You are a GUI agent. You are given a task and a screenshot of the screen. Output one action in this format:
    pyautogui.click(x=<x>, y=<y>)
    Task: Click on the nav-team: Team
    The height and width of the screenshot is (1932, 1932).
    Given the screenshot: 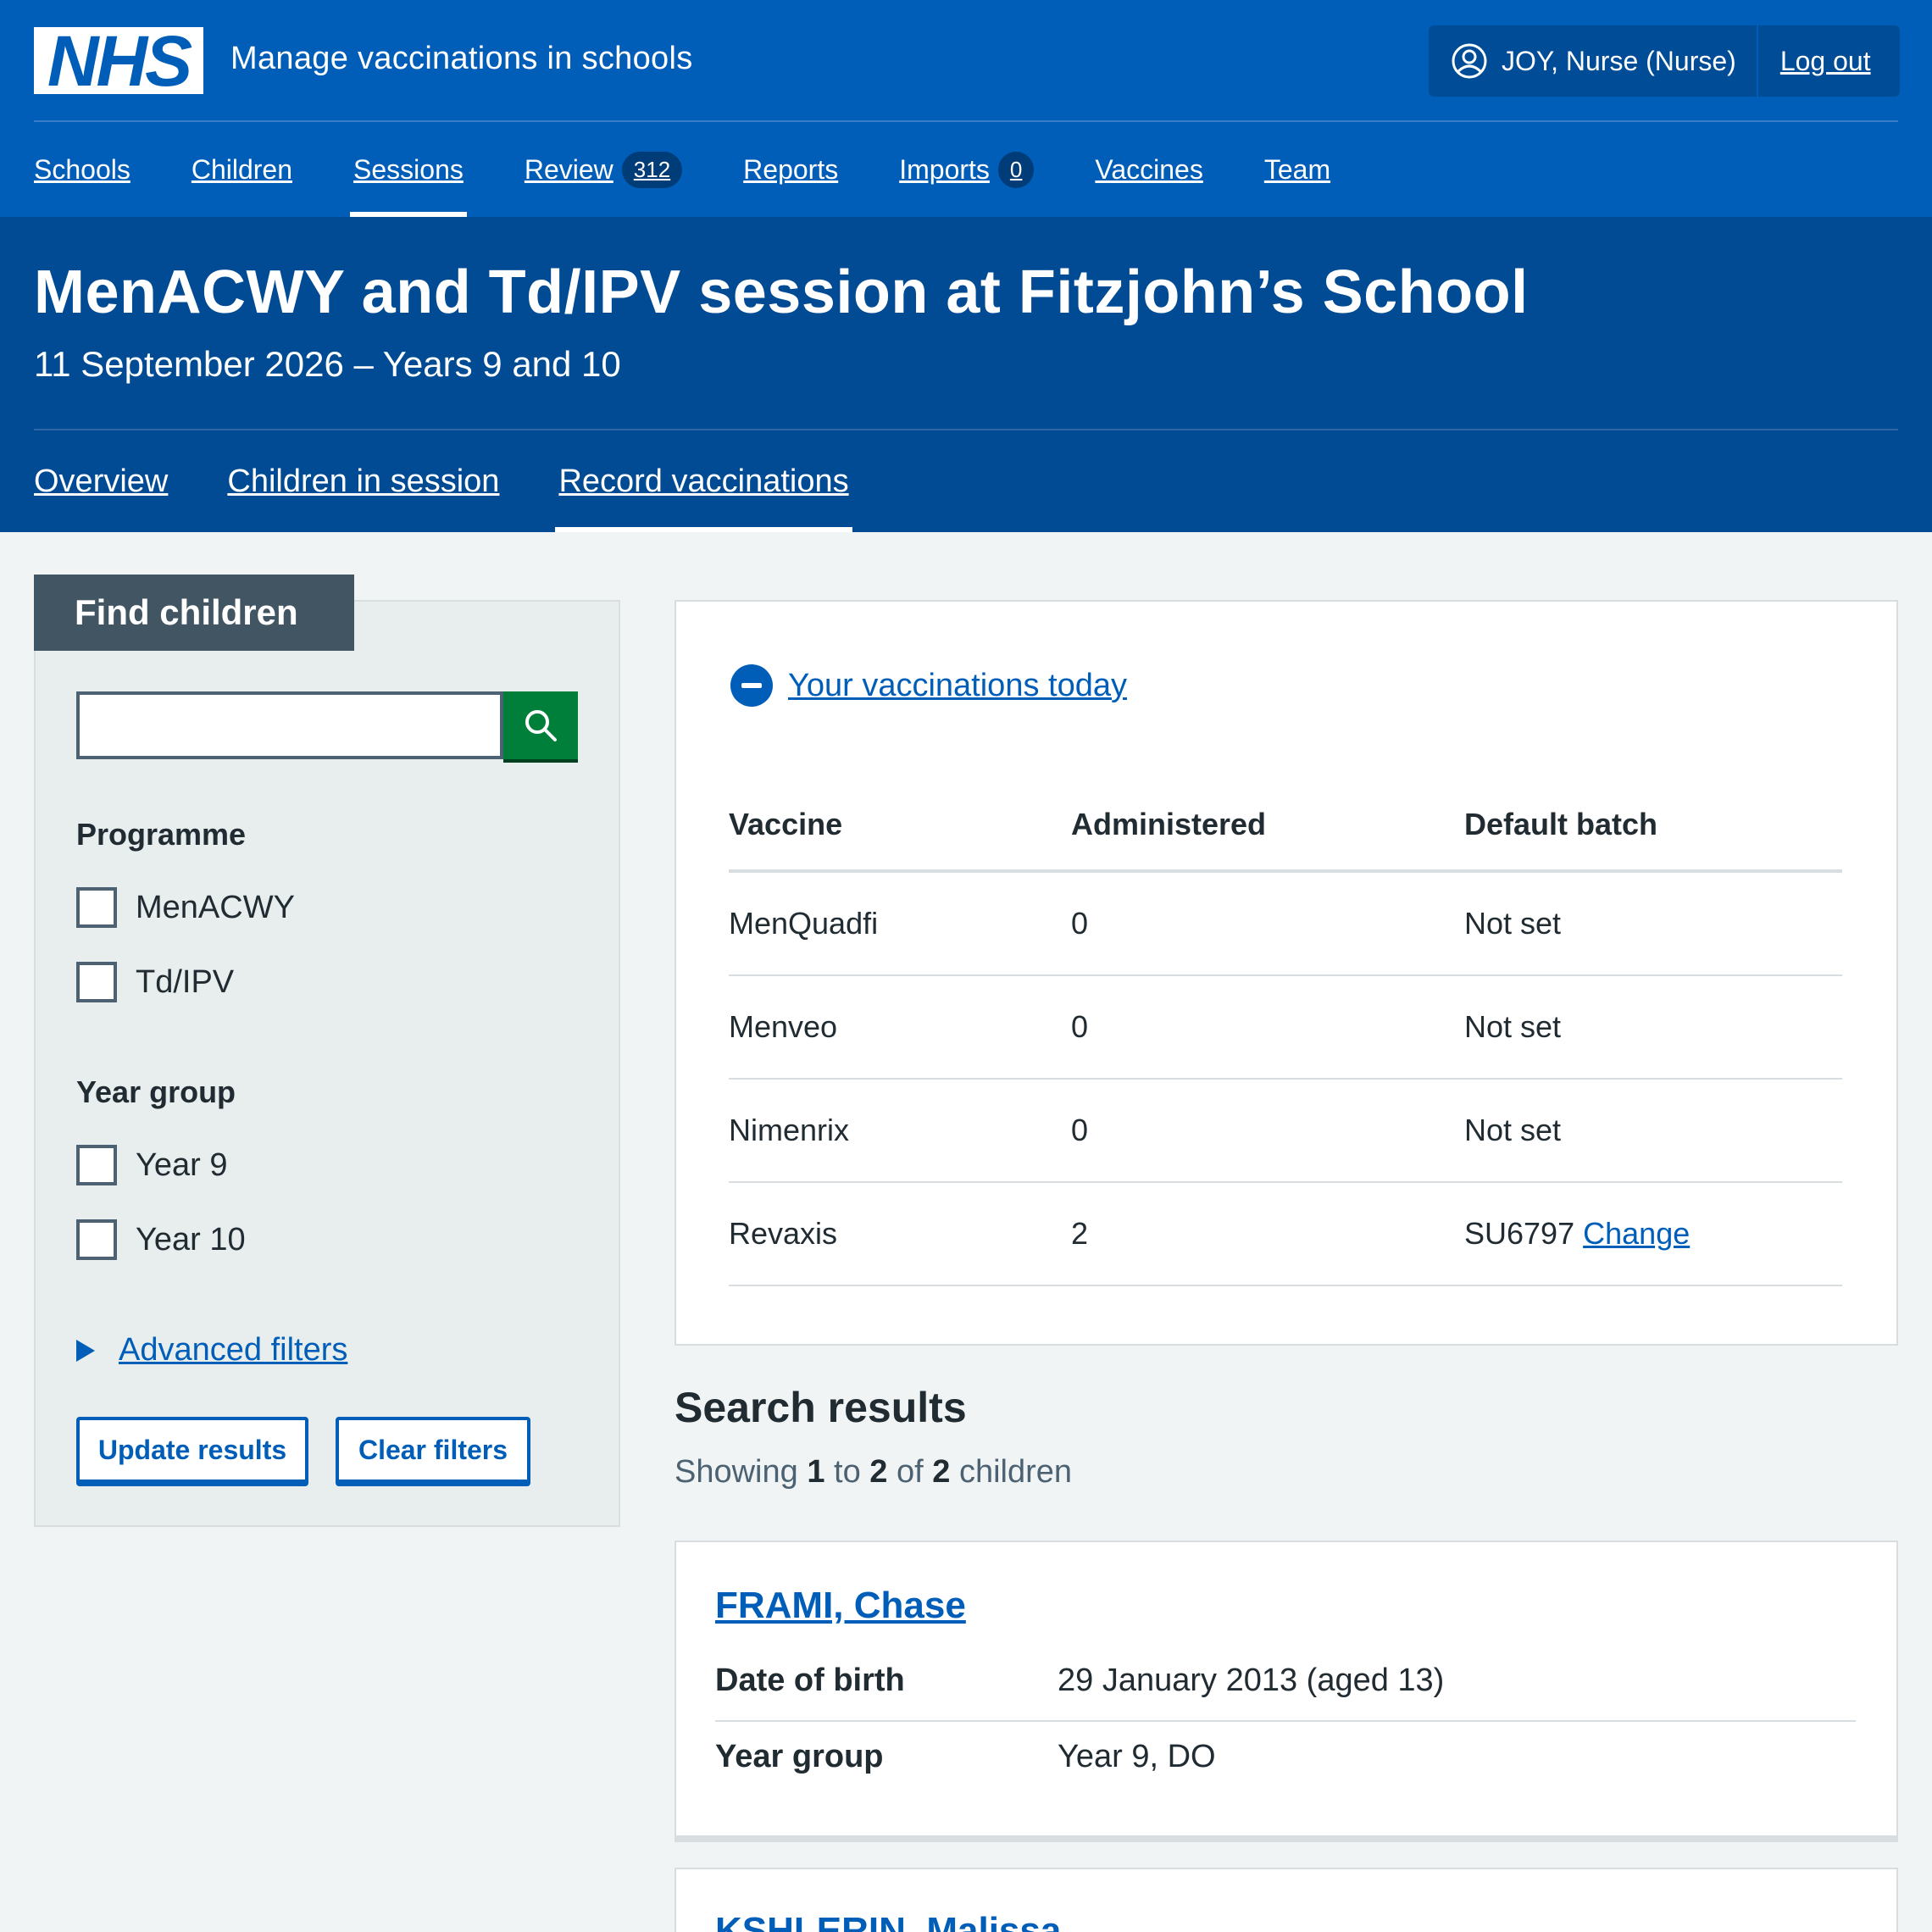 What is the action you would take?
    pyautogui.click(x=1297, y=169)
    